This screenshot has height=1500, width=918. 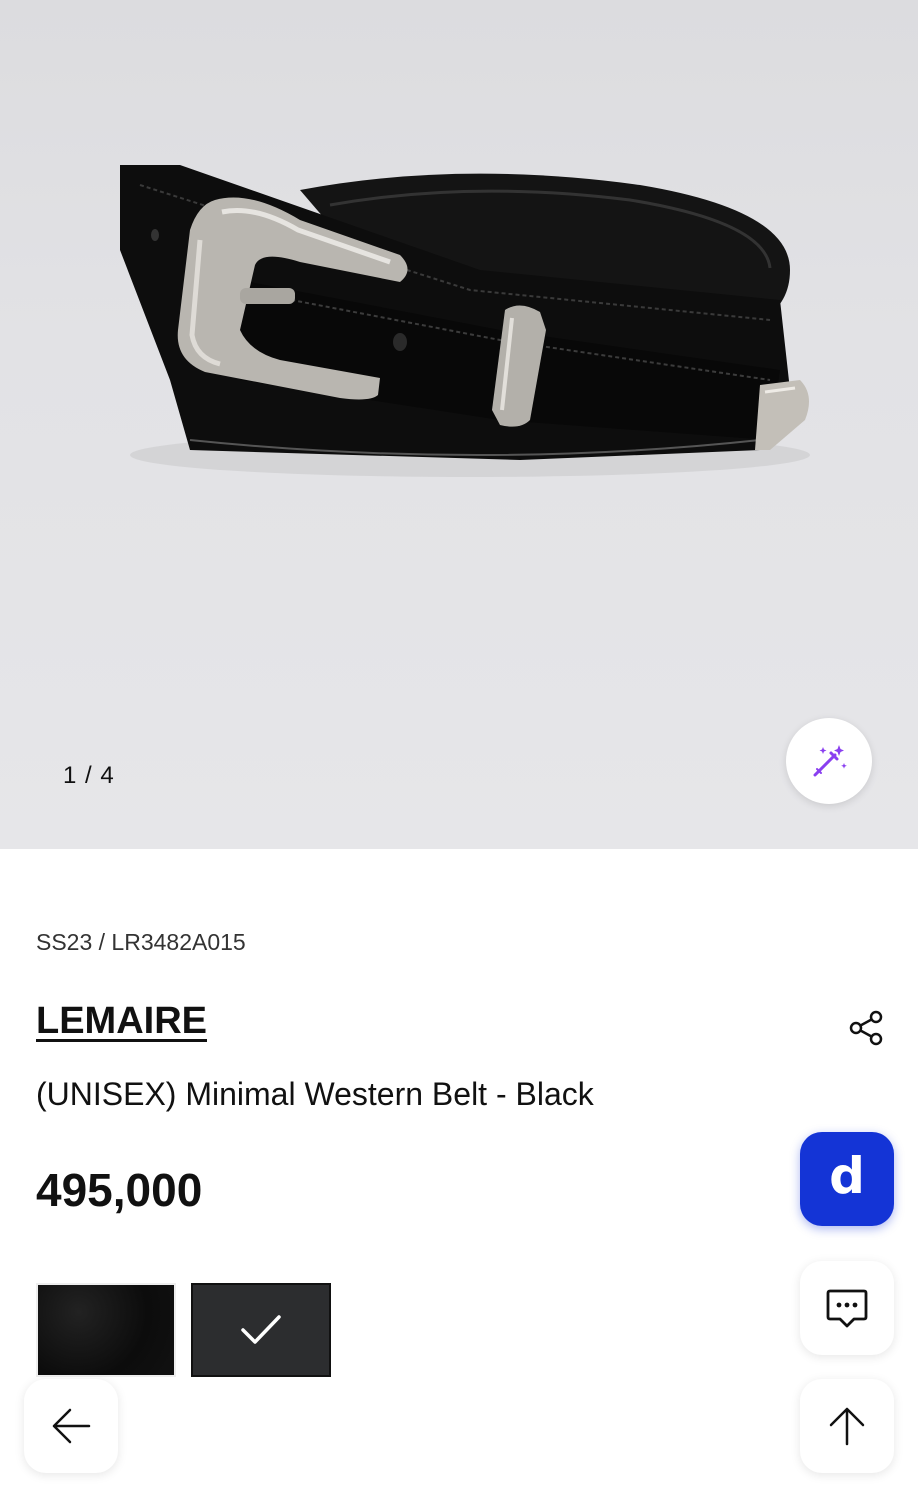 I want to click on chat-button, so click(x=847, y=1308).